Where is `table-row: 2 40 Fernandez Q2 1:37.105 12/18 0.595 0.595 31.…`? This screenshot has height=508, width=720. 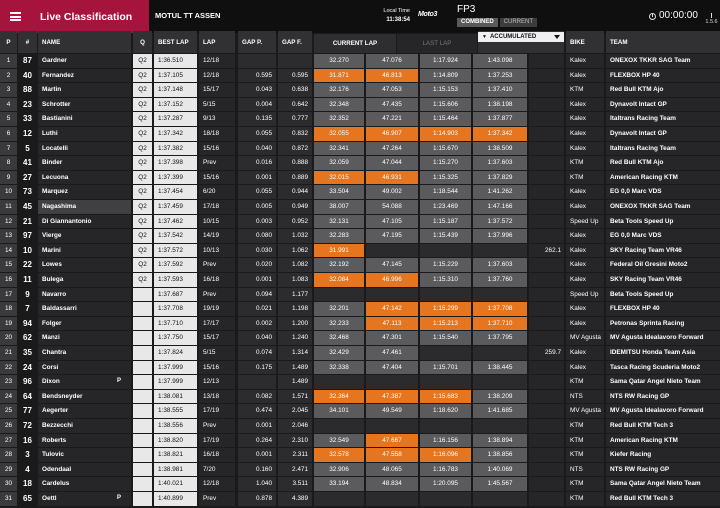
table-row: 2 40 Fernandez Q2 1:37.105 12/18 0.595 0.595 31.… is located at coordinates (360, 76).